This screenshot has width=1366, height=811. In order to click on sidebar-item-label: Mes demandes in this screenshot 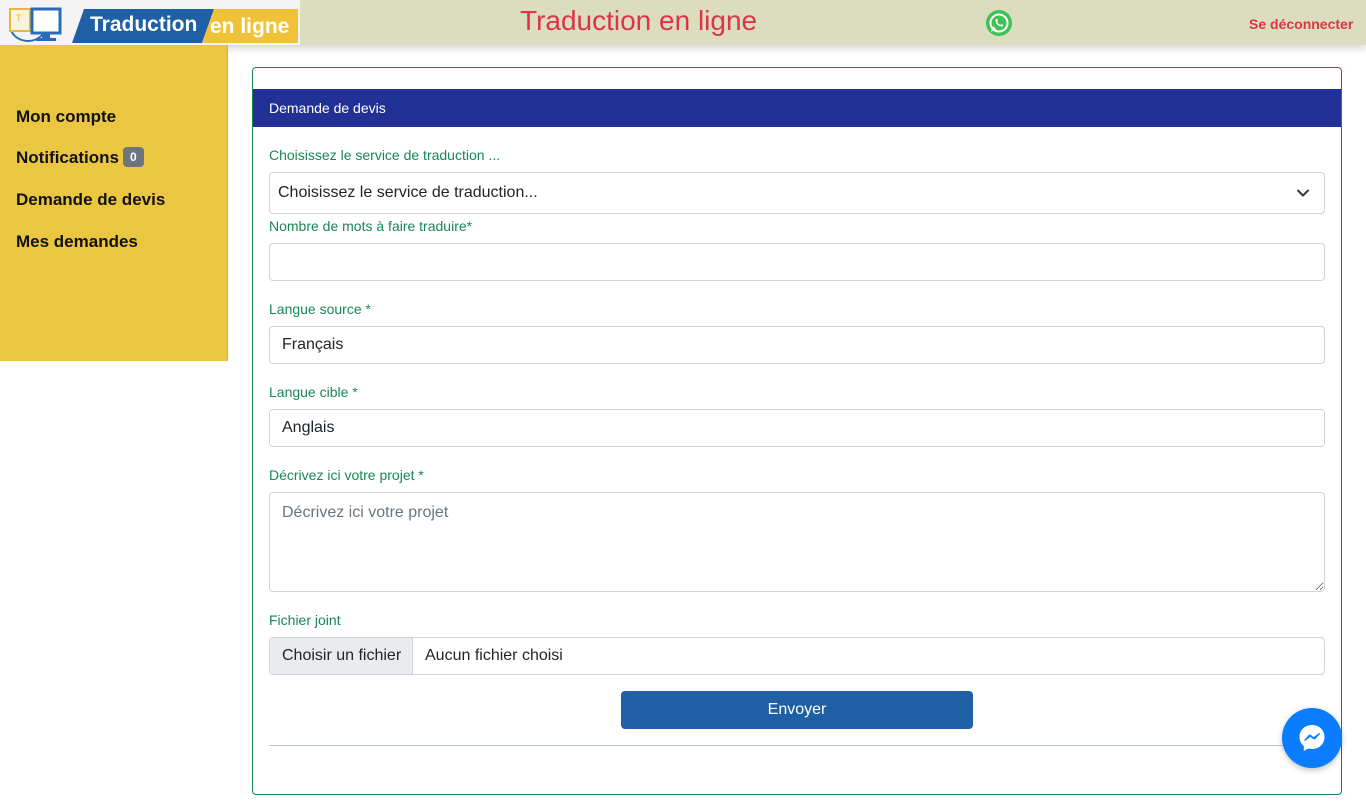, I will do `click(77, 241)`.